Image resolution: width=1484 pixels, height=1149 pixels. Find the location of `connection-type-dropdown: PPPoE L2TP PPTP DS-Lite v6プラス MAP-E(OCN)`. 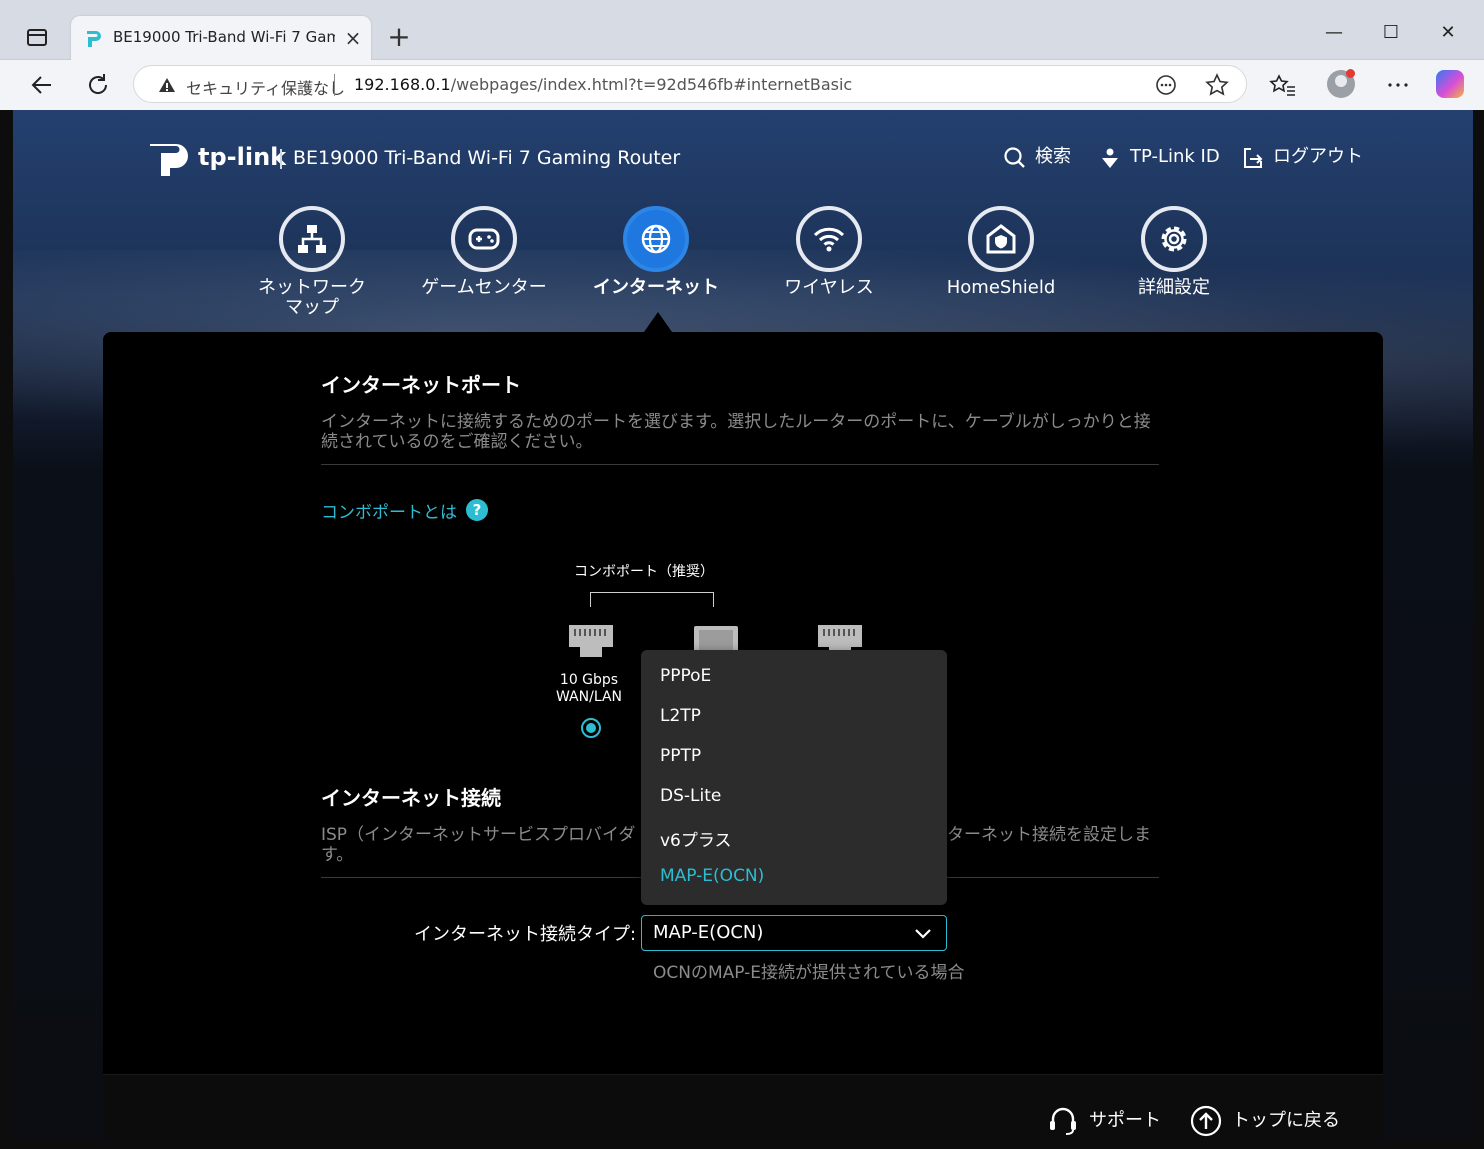

connection-type-dropdown: PPPoE L2TP PPTP DS-Lite v6プラス MAP-E(OCN) is located at coordinates (794, 777).